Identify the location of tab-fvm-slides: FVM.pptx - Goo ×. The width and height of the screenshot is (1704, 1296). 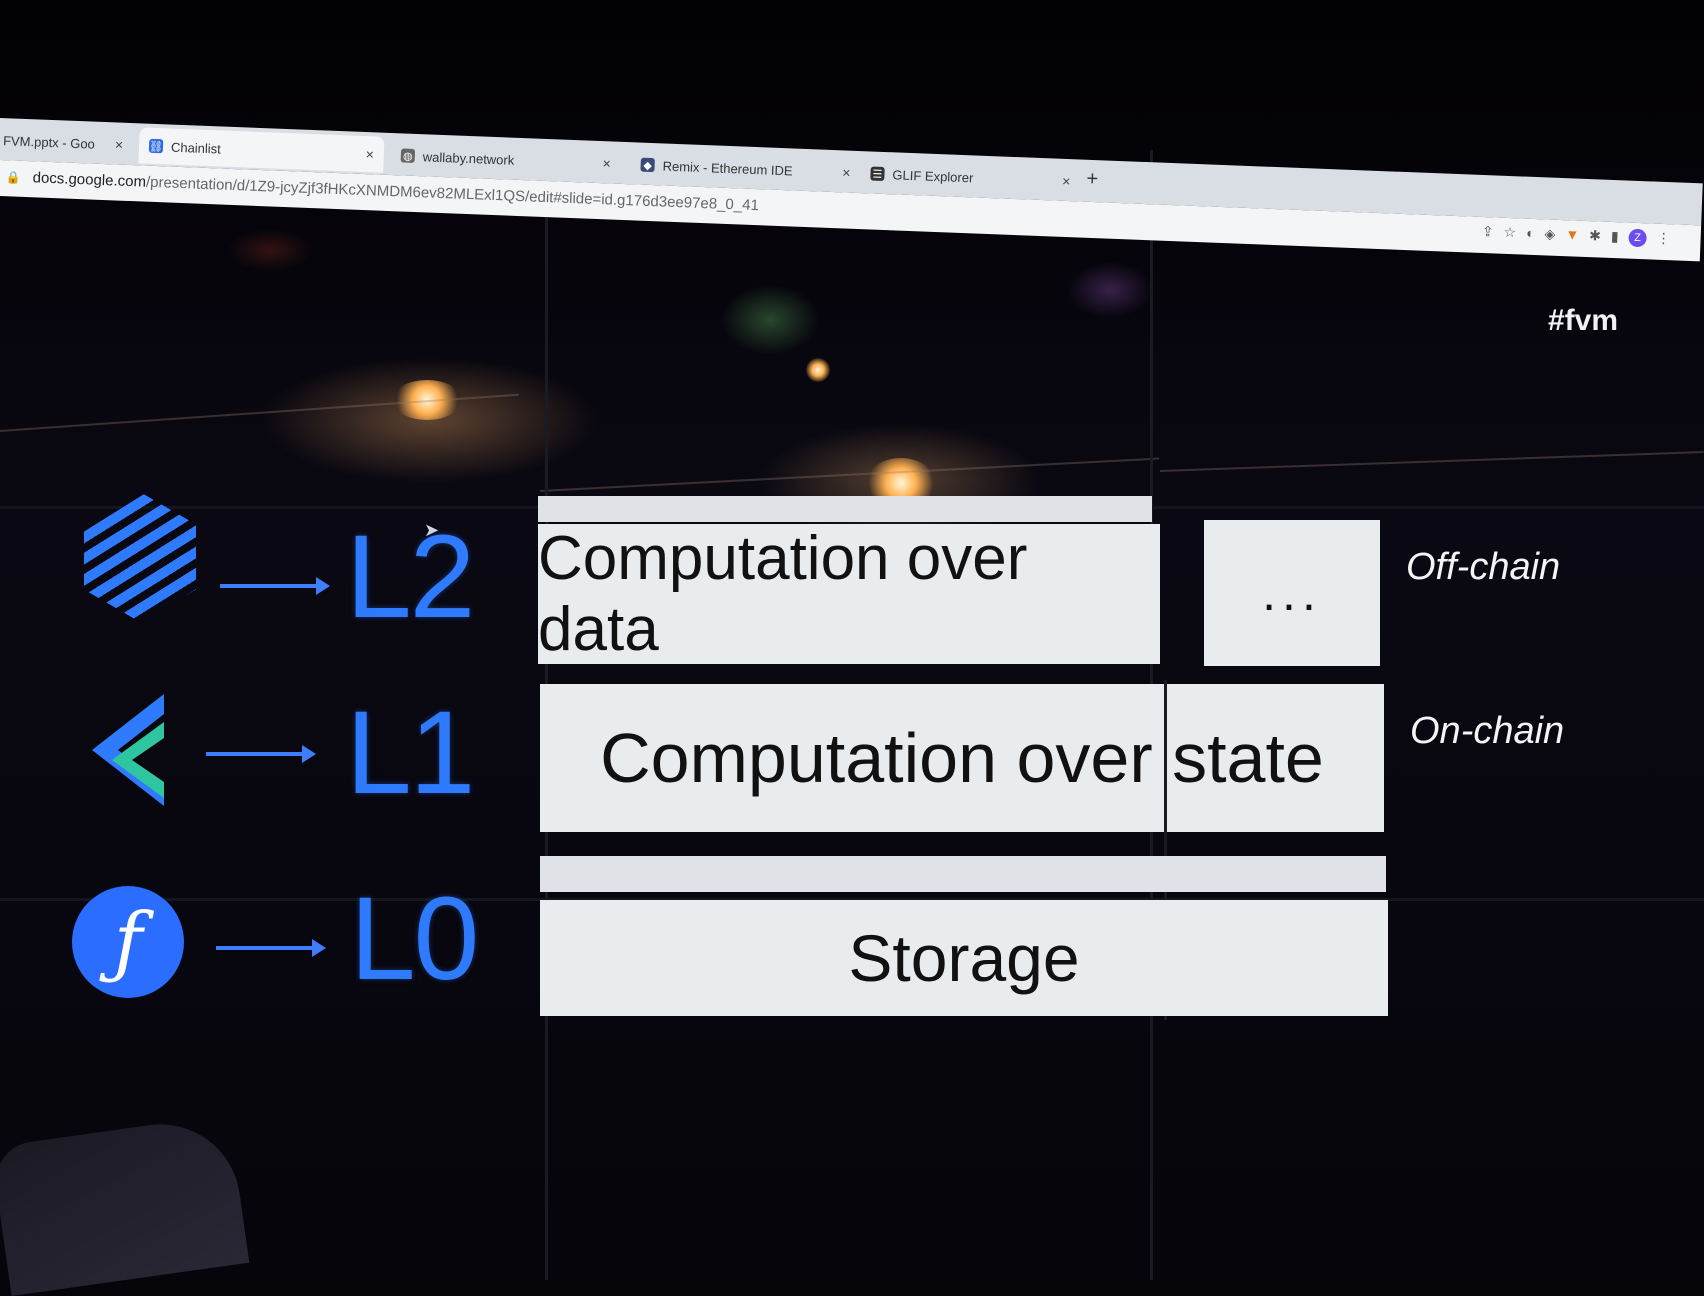
(67, 142).